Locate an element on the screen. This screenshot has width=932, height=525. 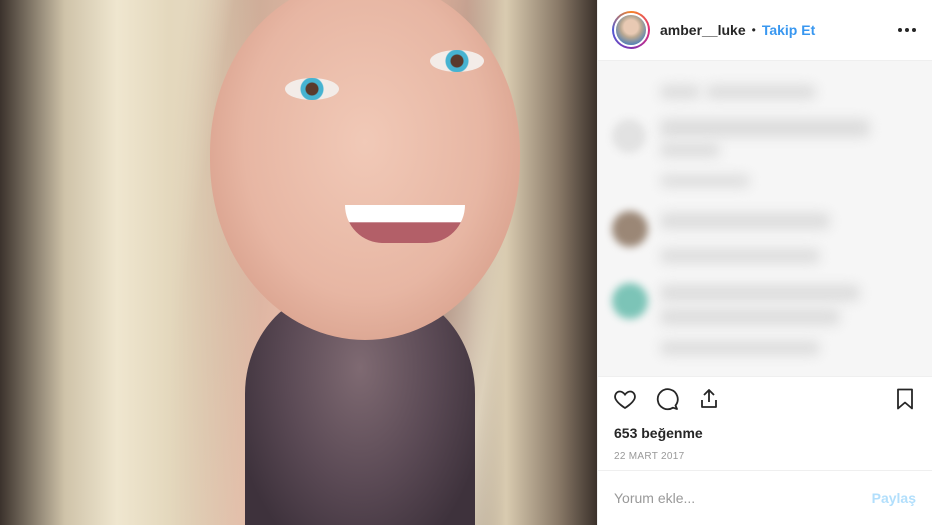
comment-form: Paylaş is located at coordinates (765, 497).